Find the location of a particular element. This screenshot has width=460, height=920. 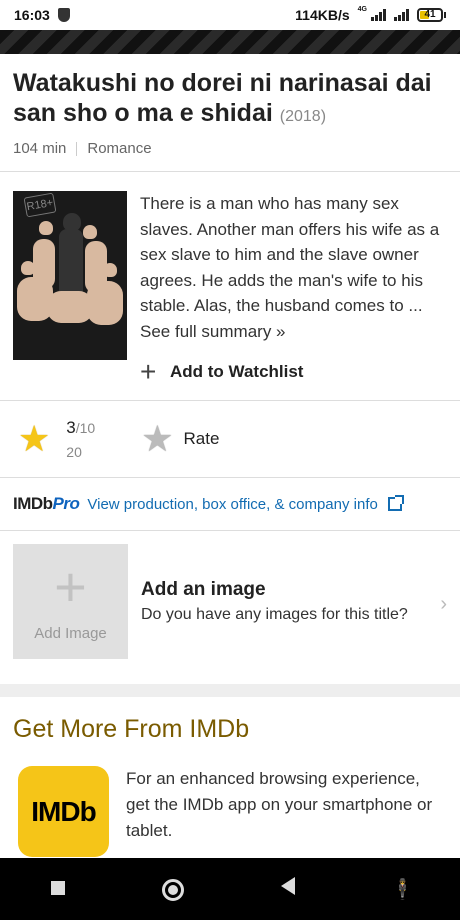

signal-icon is located at coordinates (378, 15).